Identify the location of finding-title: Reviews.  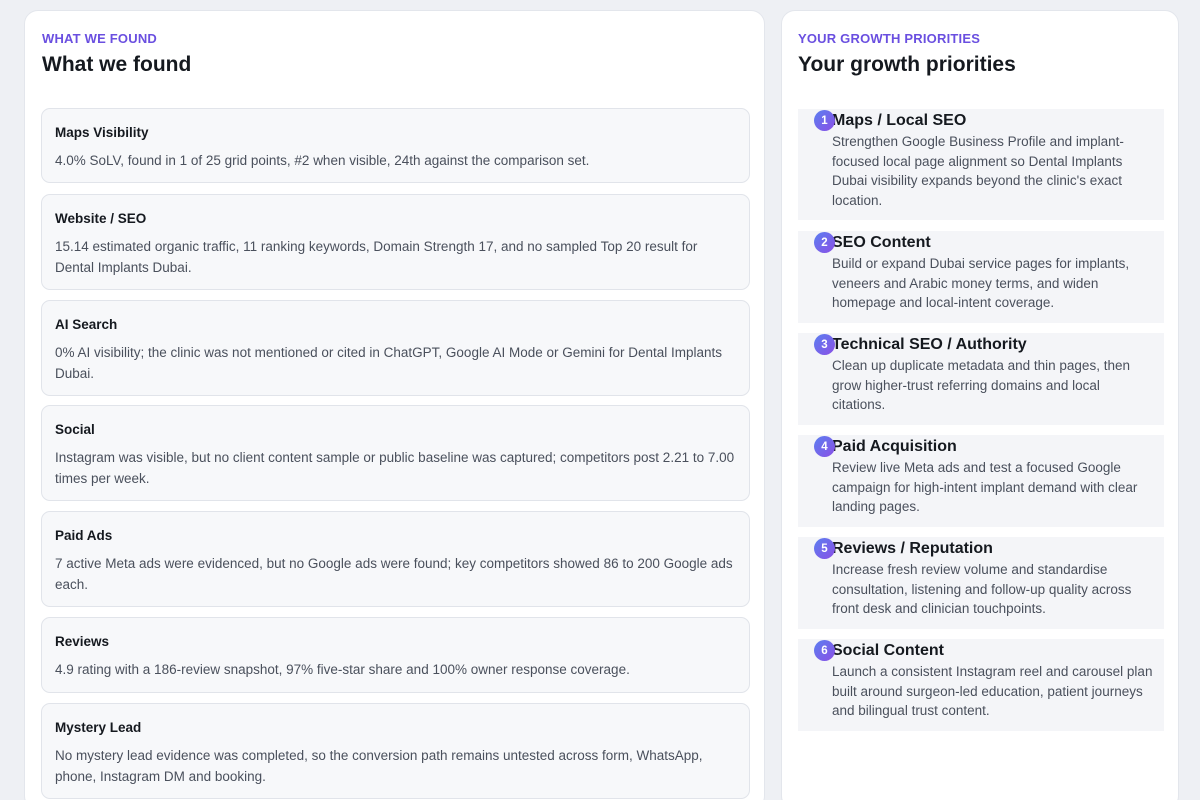
(82, 641).